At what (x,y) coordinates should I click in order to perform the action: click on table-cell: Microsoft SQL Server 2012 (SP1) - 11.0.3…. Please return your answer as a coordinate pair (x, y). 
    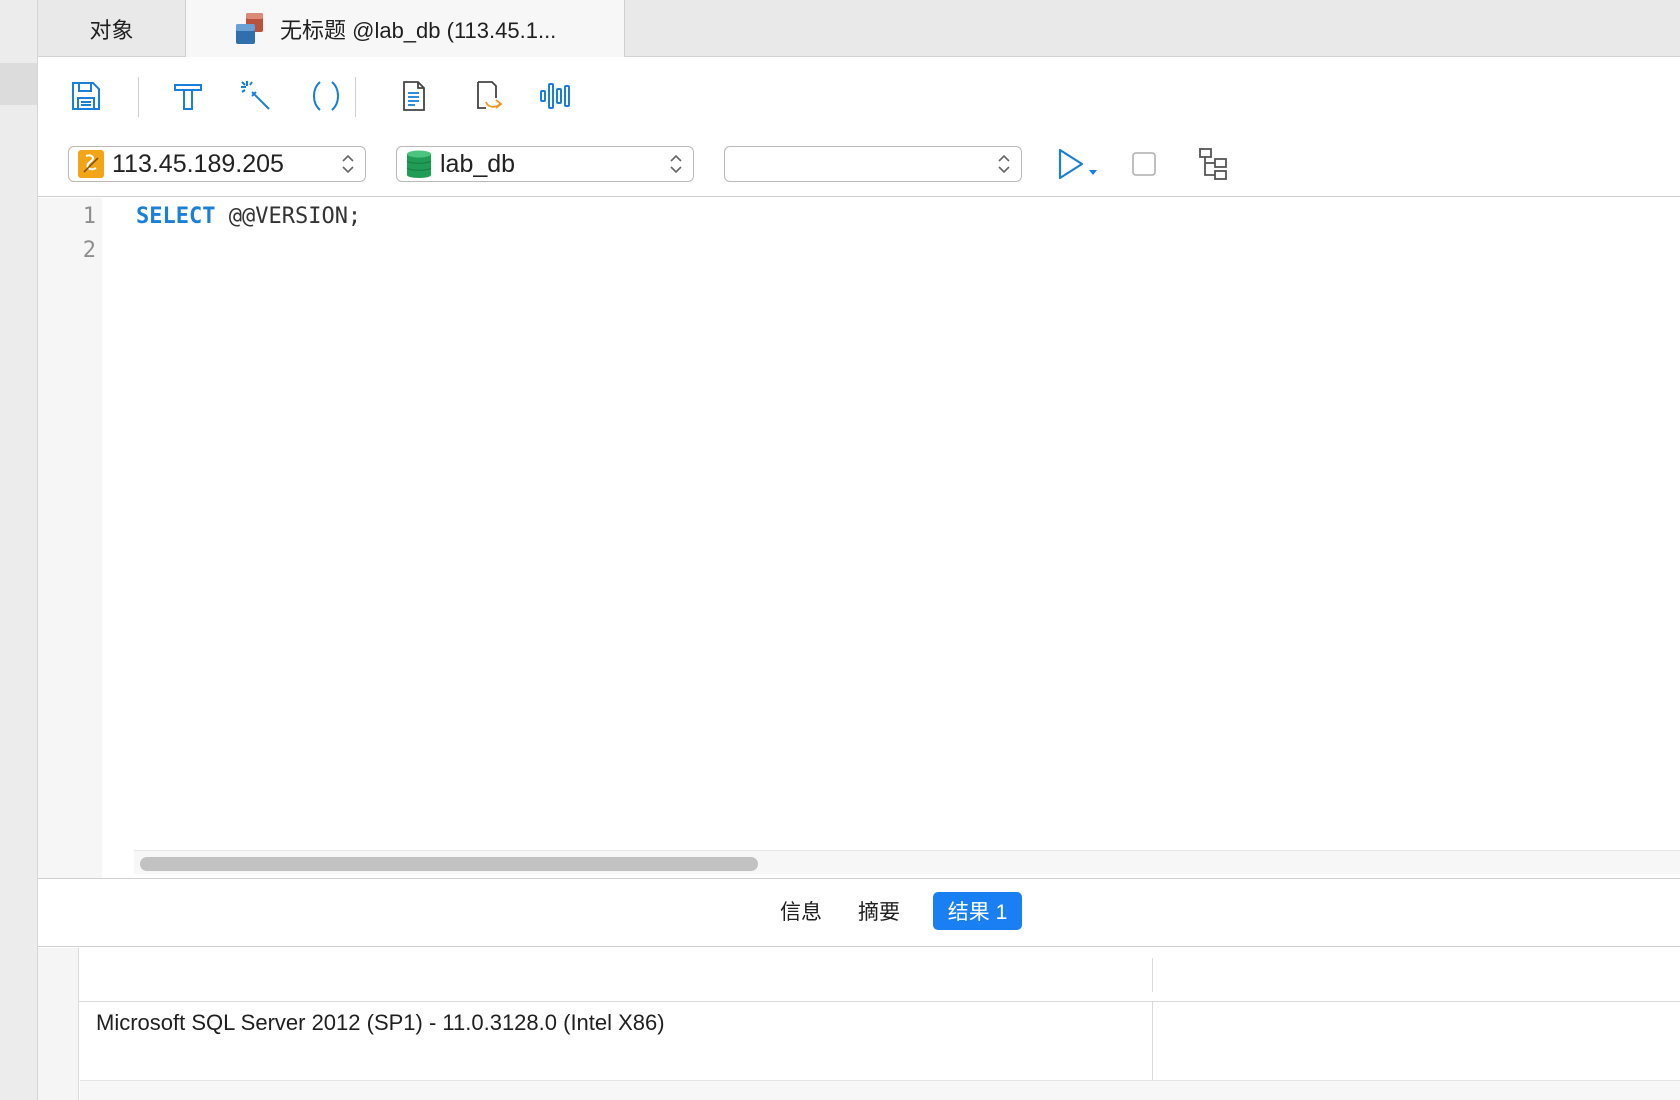
    Looking at the image, I should click on (380, 1023).